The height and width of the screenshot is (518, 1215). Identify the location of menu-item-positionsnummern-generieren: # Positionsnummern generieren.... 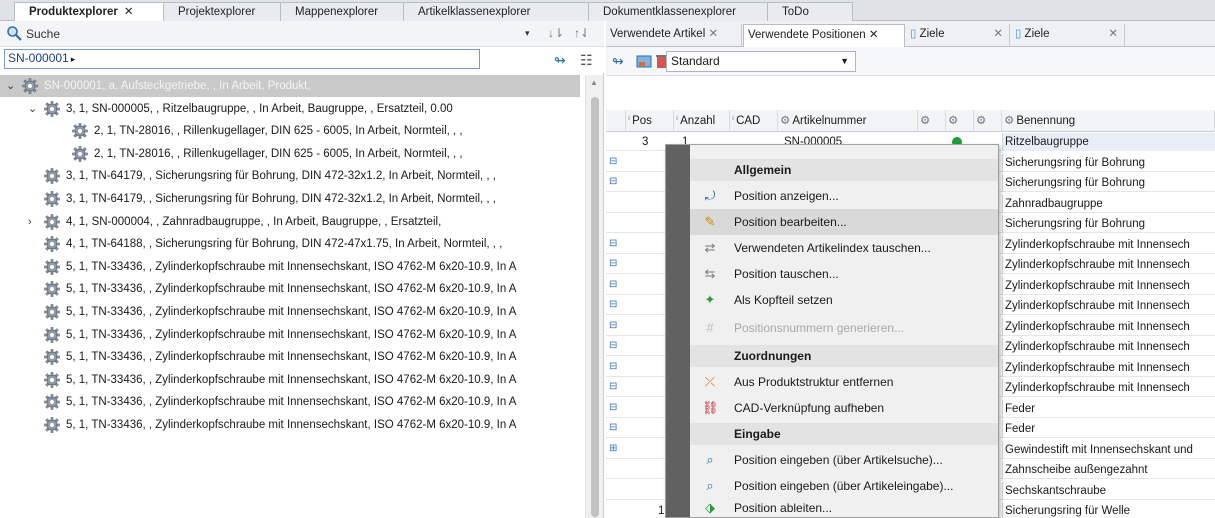
(844, 328).